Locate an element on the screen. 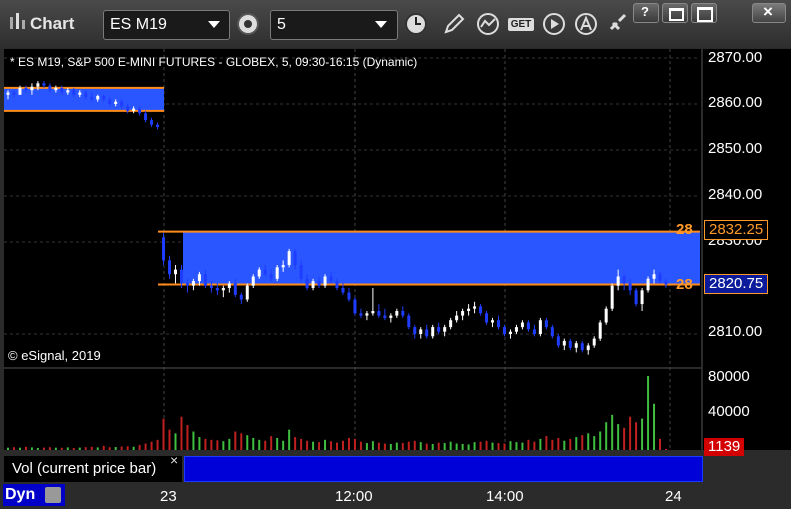  x-tick-label: 24 is located at coordinates (673, 496).